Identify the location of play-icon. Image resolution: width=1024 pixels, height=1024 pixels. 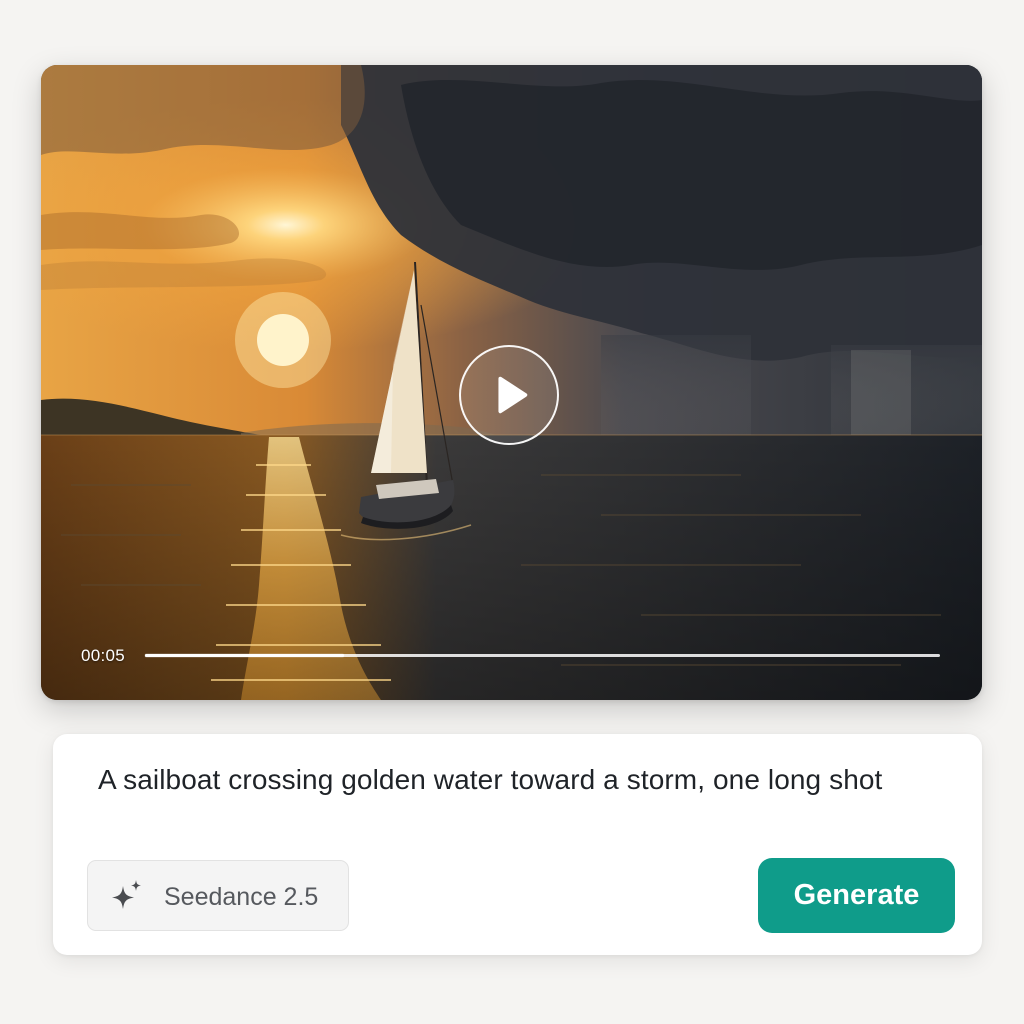
(513, 395).